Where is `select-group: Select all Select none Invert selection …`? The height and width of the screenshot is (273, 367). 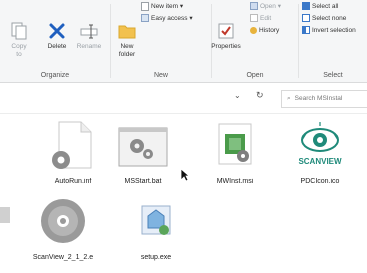
select-group: Select all Select none Invert selection … is located at coordinates (333, 41).